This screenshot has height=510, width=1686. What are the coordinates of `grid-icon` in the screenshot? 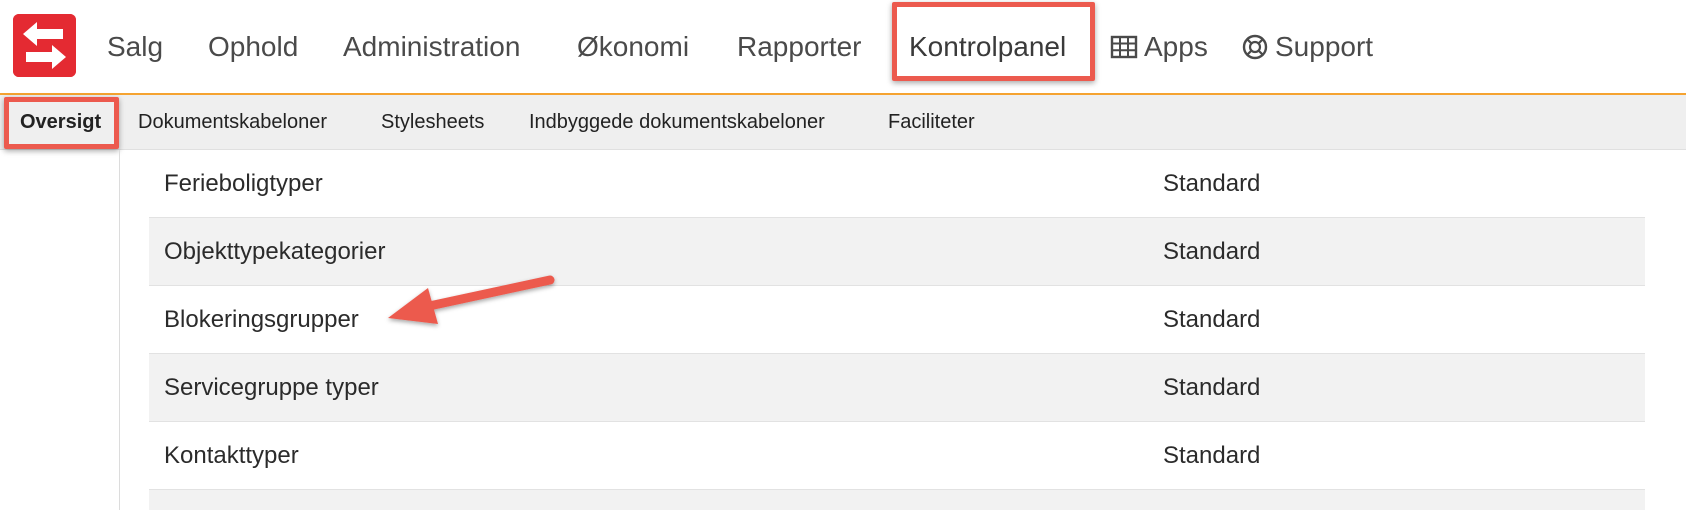 It's located at (1124, 47).